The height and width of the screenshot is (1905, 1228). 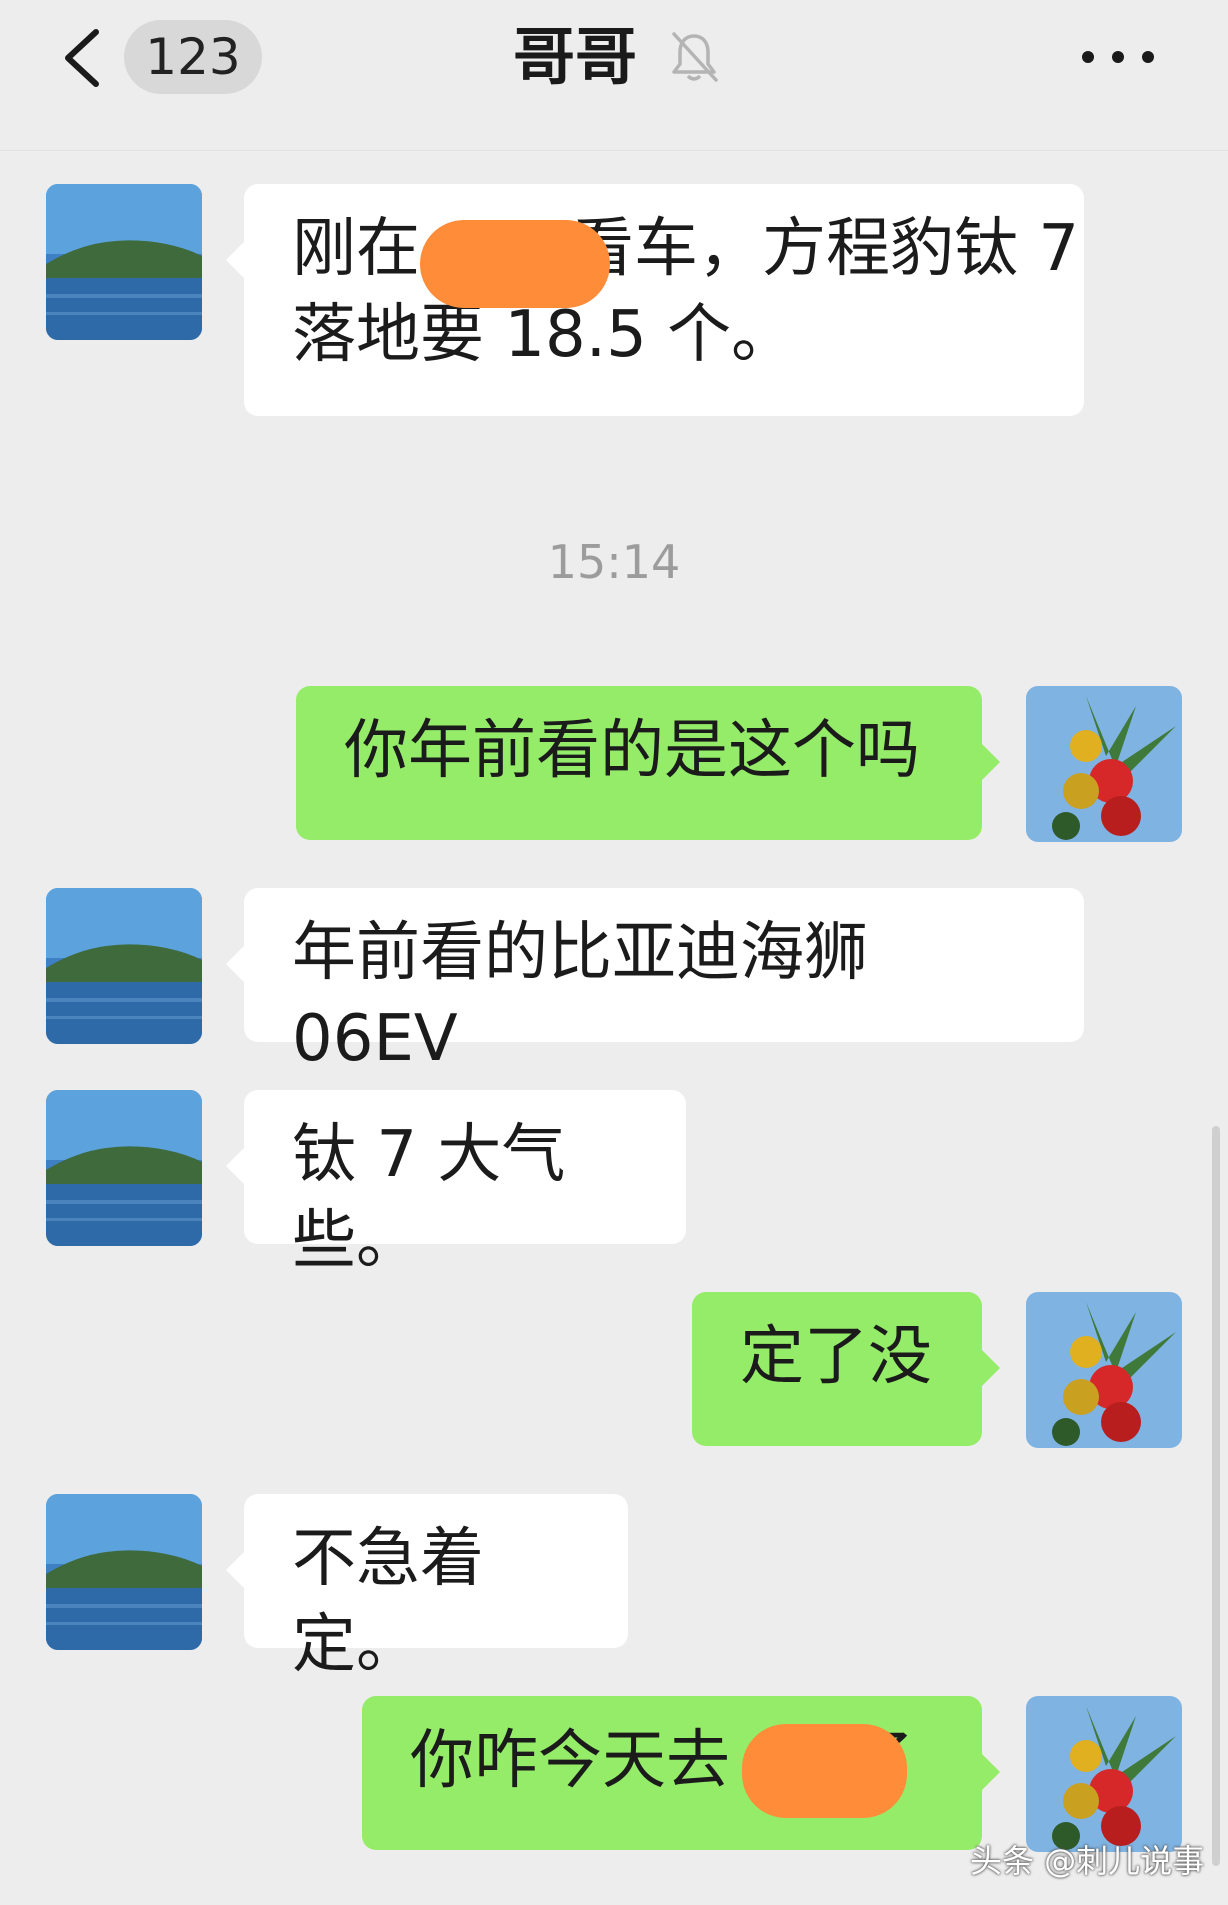 What do you see at coordinates (193, 57) in the screenshot?
I see `unread-count-badge: 123` at bounding box center [193, 57].